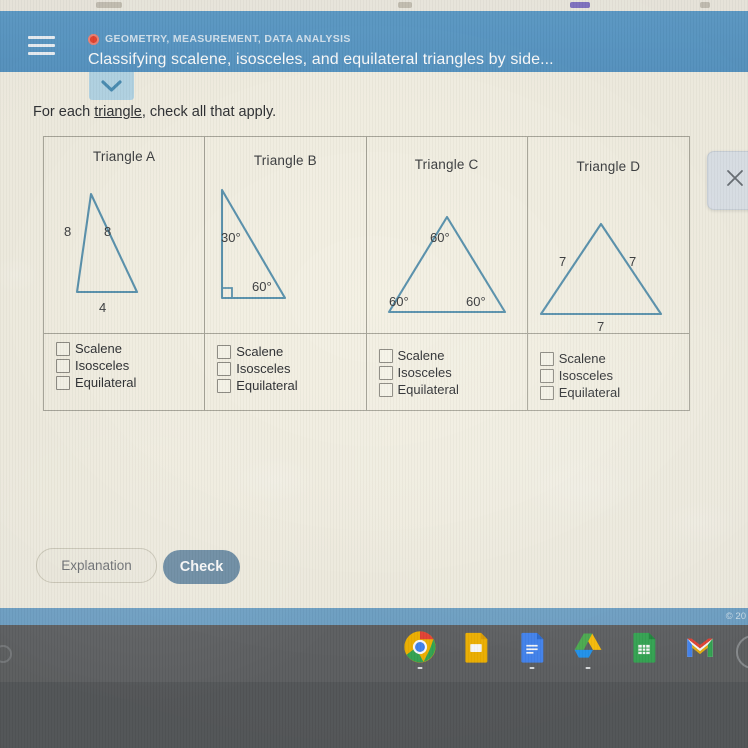  I want to click on checkbox-c-scalene, so click(385, 355).